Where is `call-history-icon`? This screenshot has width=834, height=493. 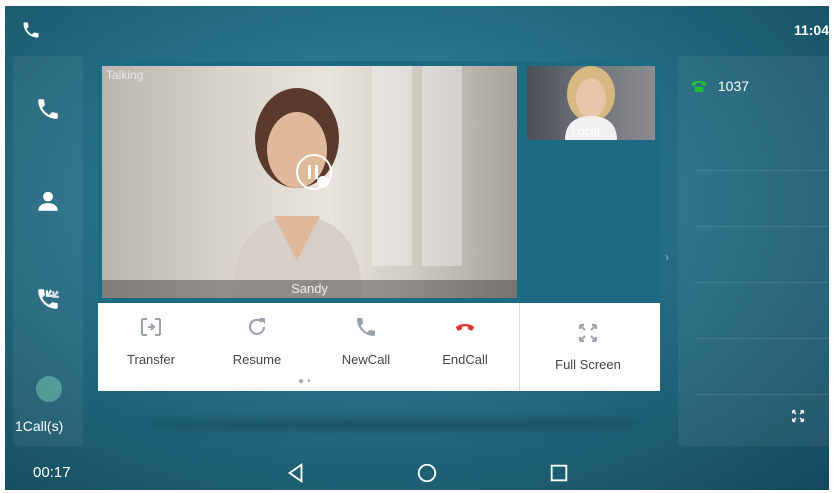 call-history-icon is located at coordinates (48, 299).